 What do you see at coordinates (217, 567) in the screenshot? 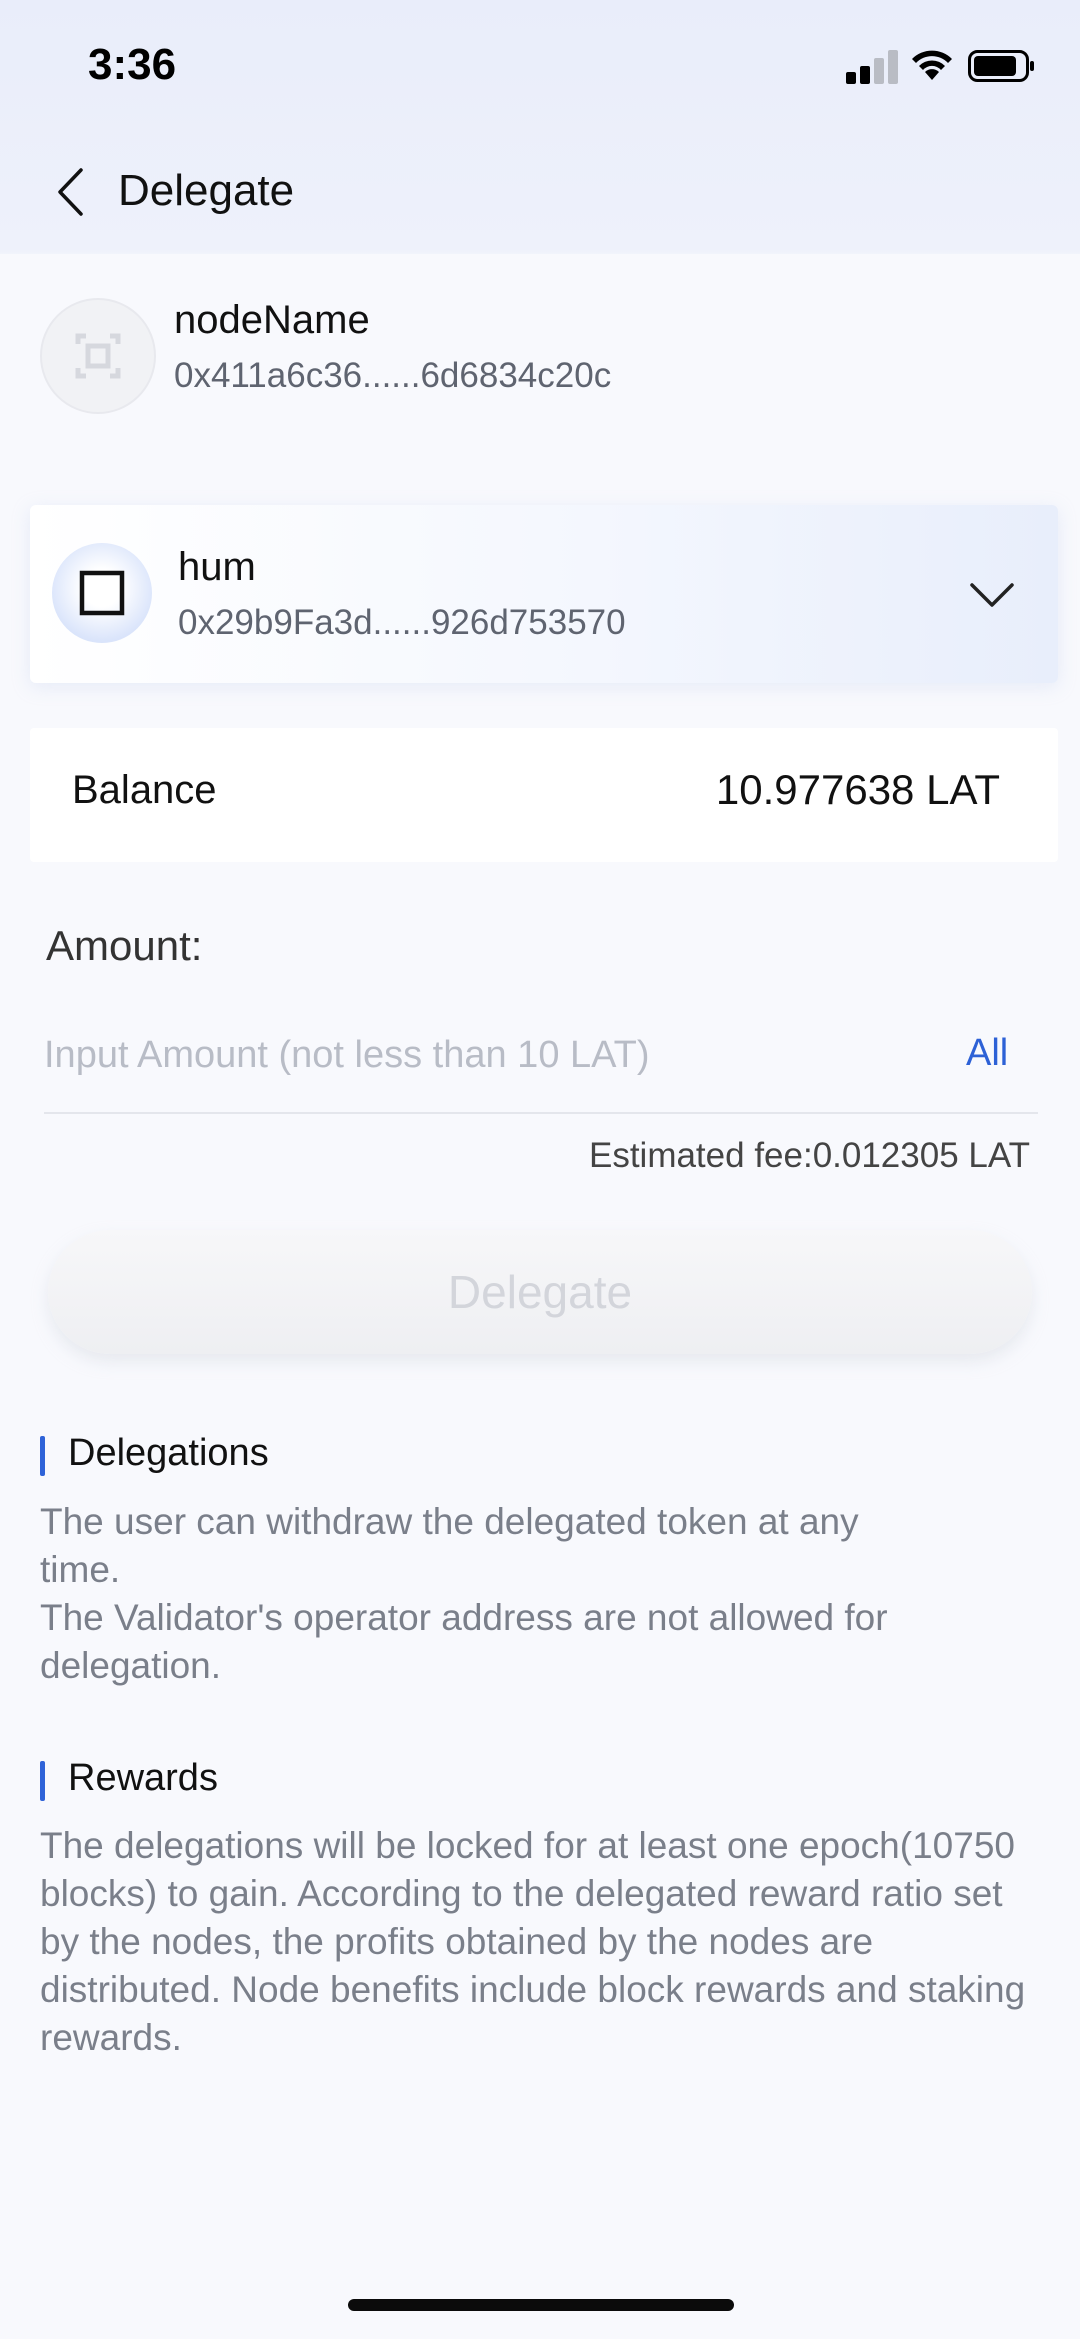
I see `wallet-name: hum` at bounding box center [217, 567].